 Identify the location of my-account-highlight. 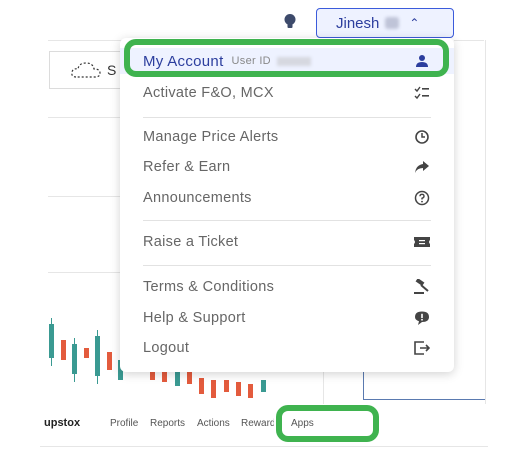
(286, 58).